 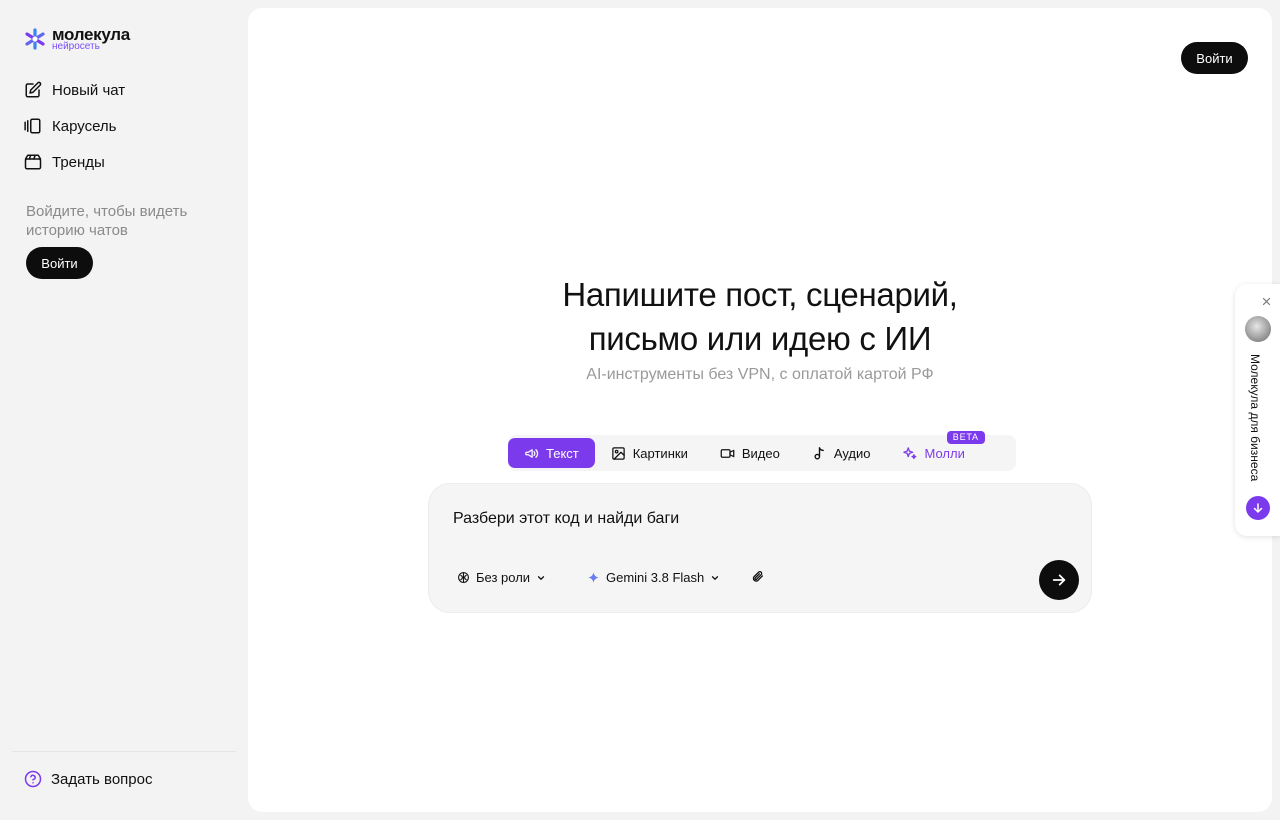 I want to click on arrow-down-icon, so click(x=1258, y=508).